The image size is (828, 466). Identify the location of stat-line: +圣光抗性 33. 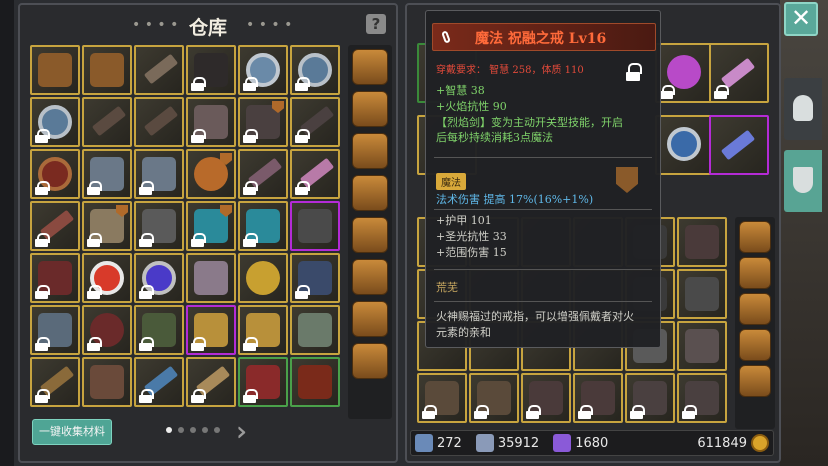
(471, 236).